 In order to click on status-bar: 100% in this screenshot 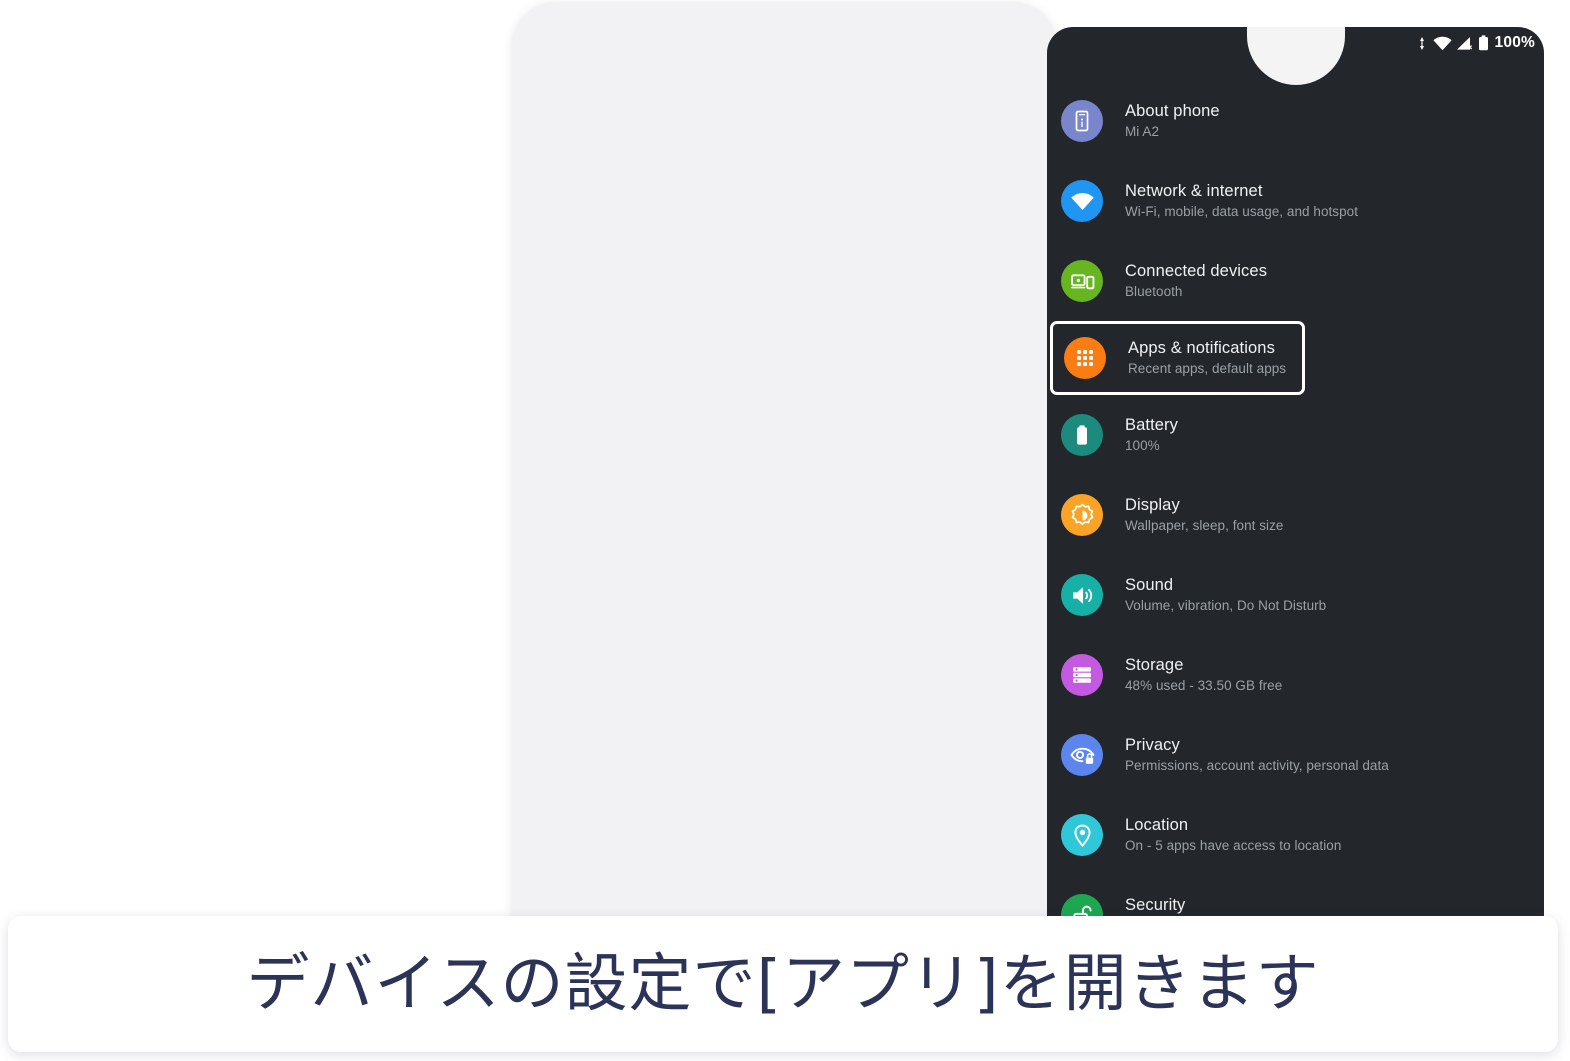, I will do `click(1295, 43)`.